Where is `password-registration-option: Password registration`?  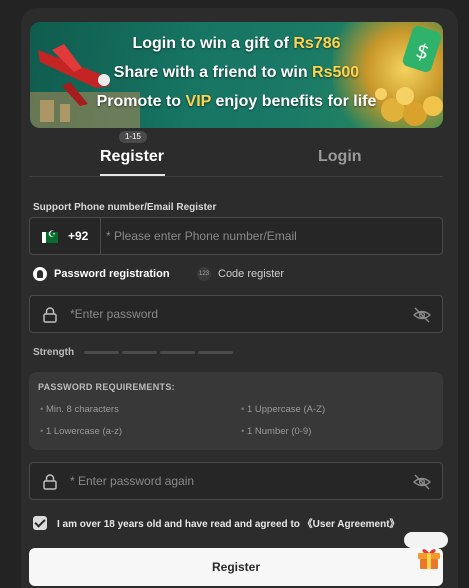
password-registration-option: Password registration is located at coordinates (101, 274).